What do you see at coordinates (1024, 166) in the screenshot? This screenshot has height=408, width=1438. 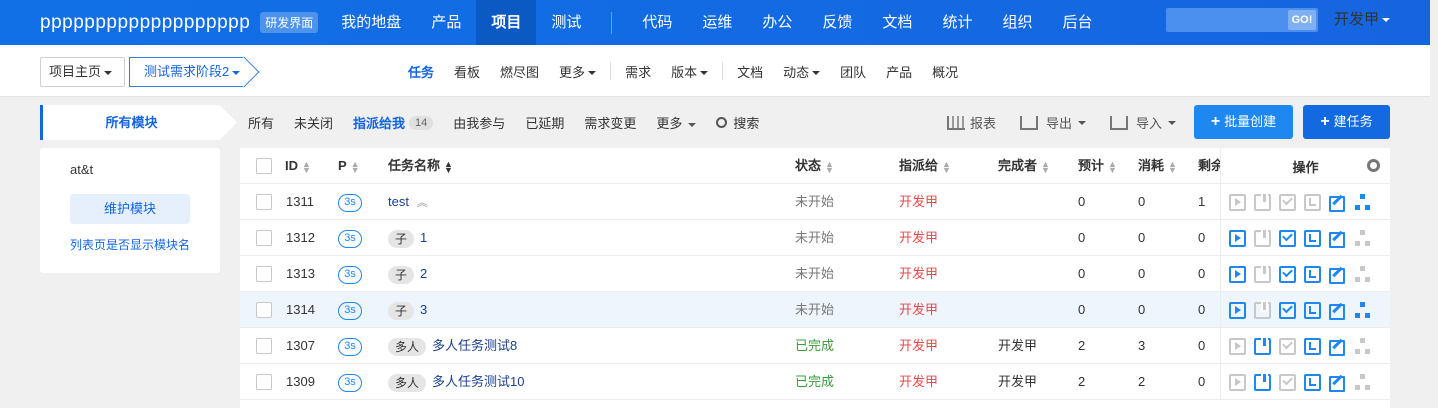 I see `col-finished-by: 完成者 ▲ ▼` at bounding box center [1024, 166].